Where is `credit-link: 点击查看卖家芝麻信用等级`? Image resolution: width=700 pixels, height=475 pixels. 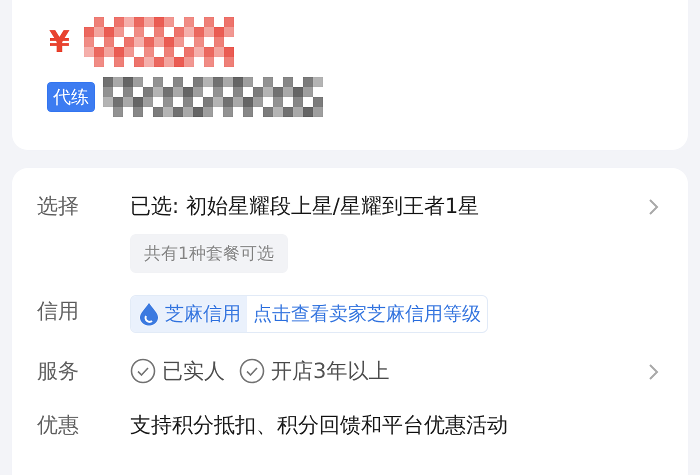
credit-link: 点击查看卖家芝麻信用等级 is located at coordinates (367, 314).